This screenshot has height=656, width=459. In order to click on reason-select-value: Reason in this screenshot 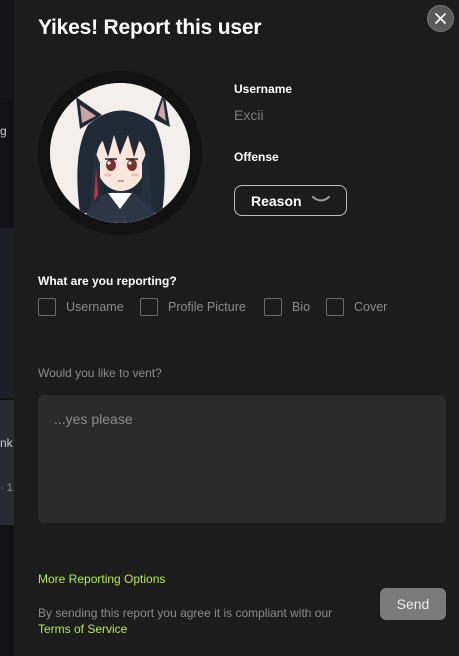, I will do `click(276, 200)`.